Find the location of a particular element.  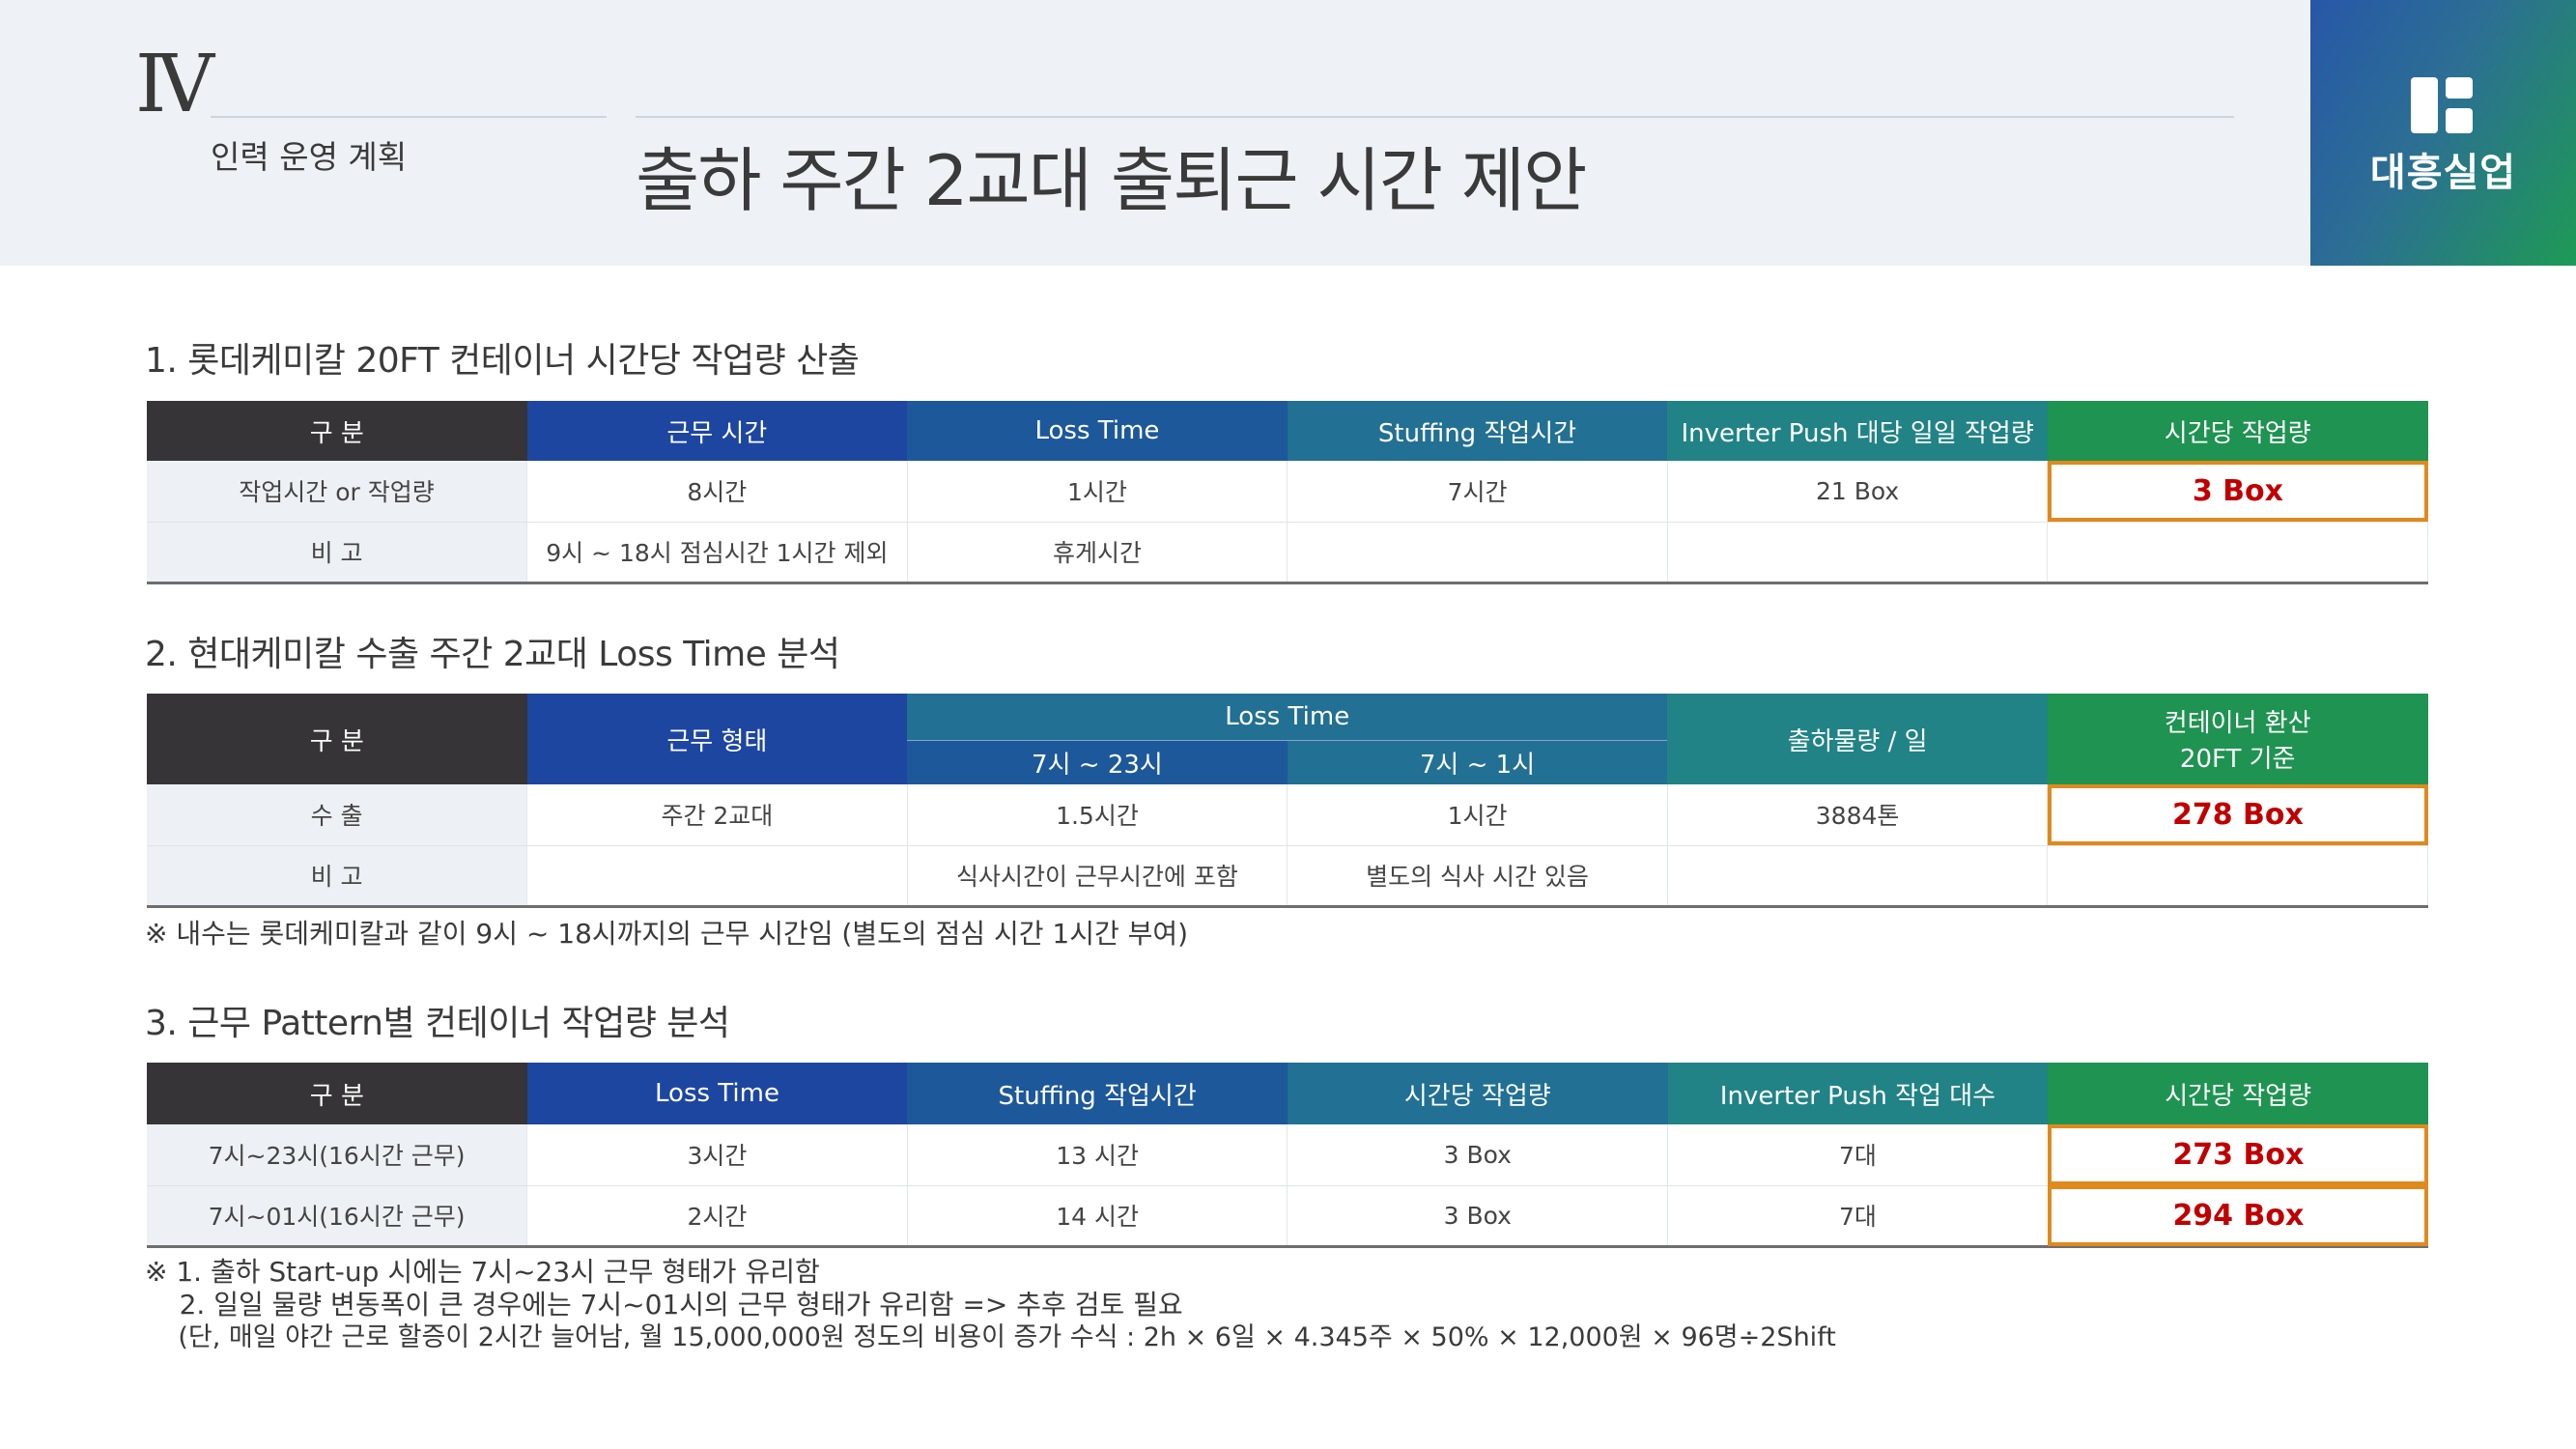

section-divider is located at coordinates (409, 117).